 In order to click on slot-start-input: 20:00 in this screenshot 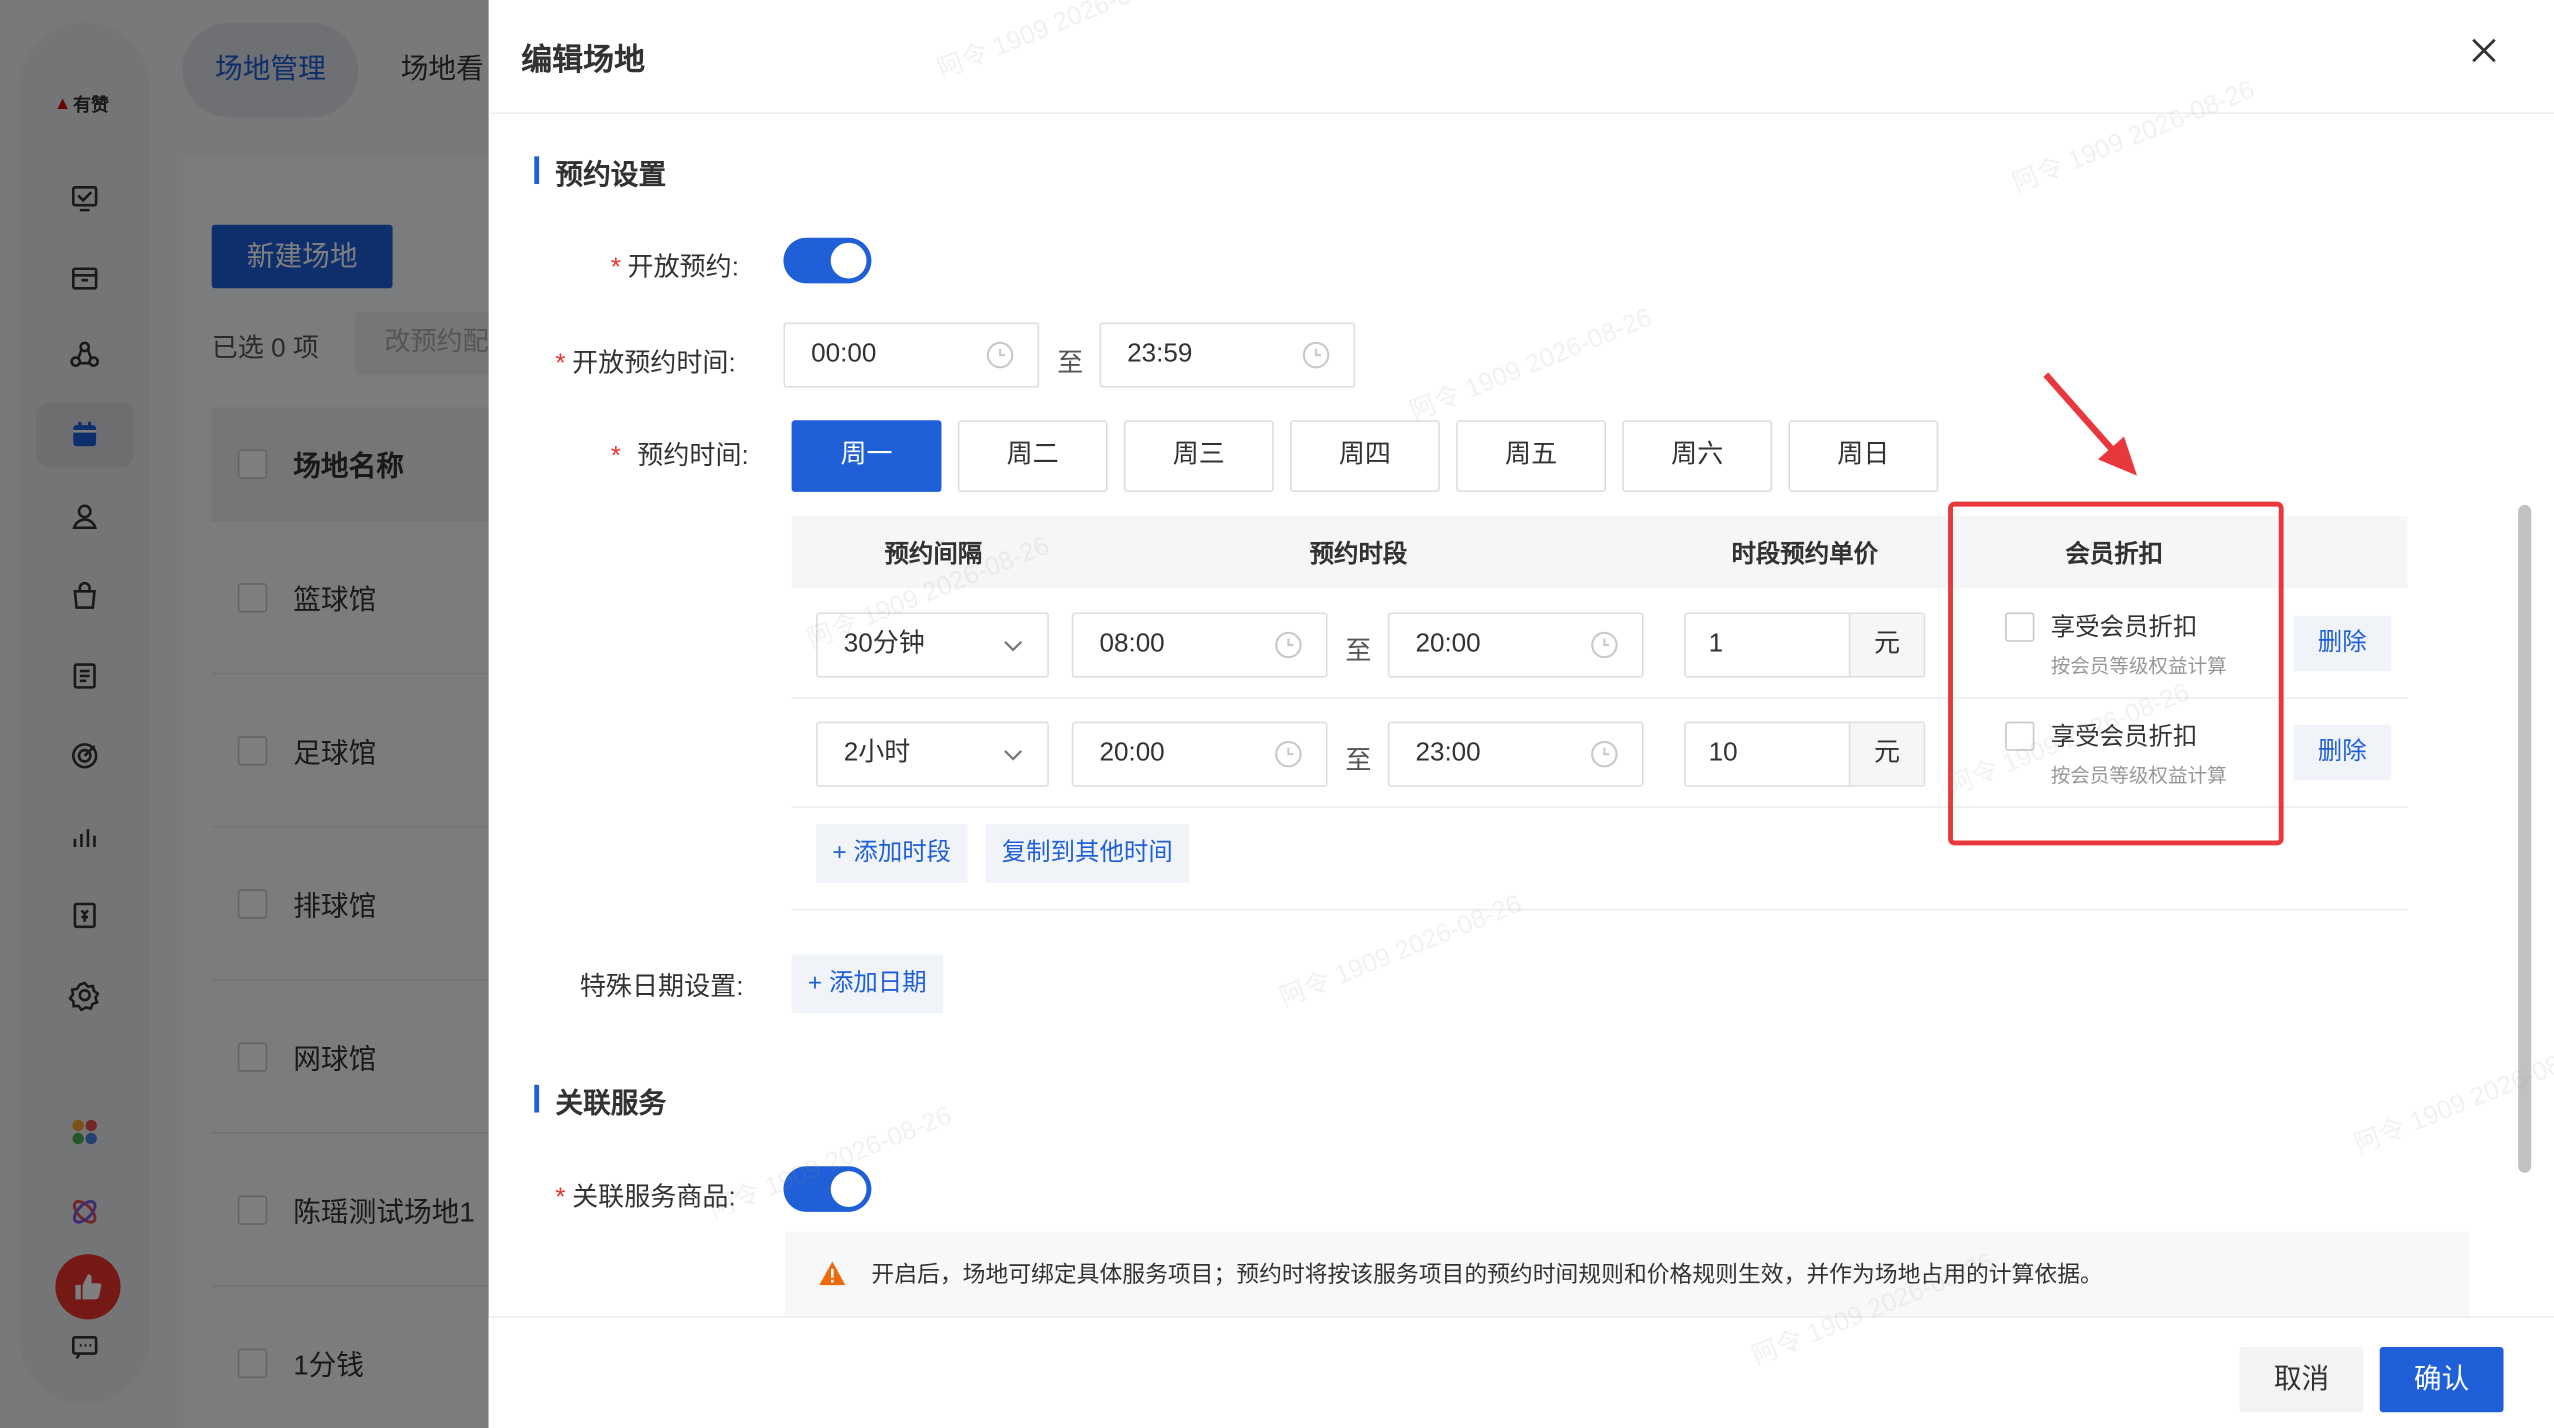, I will do `click(1199, 754)`.